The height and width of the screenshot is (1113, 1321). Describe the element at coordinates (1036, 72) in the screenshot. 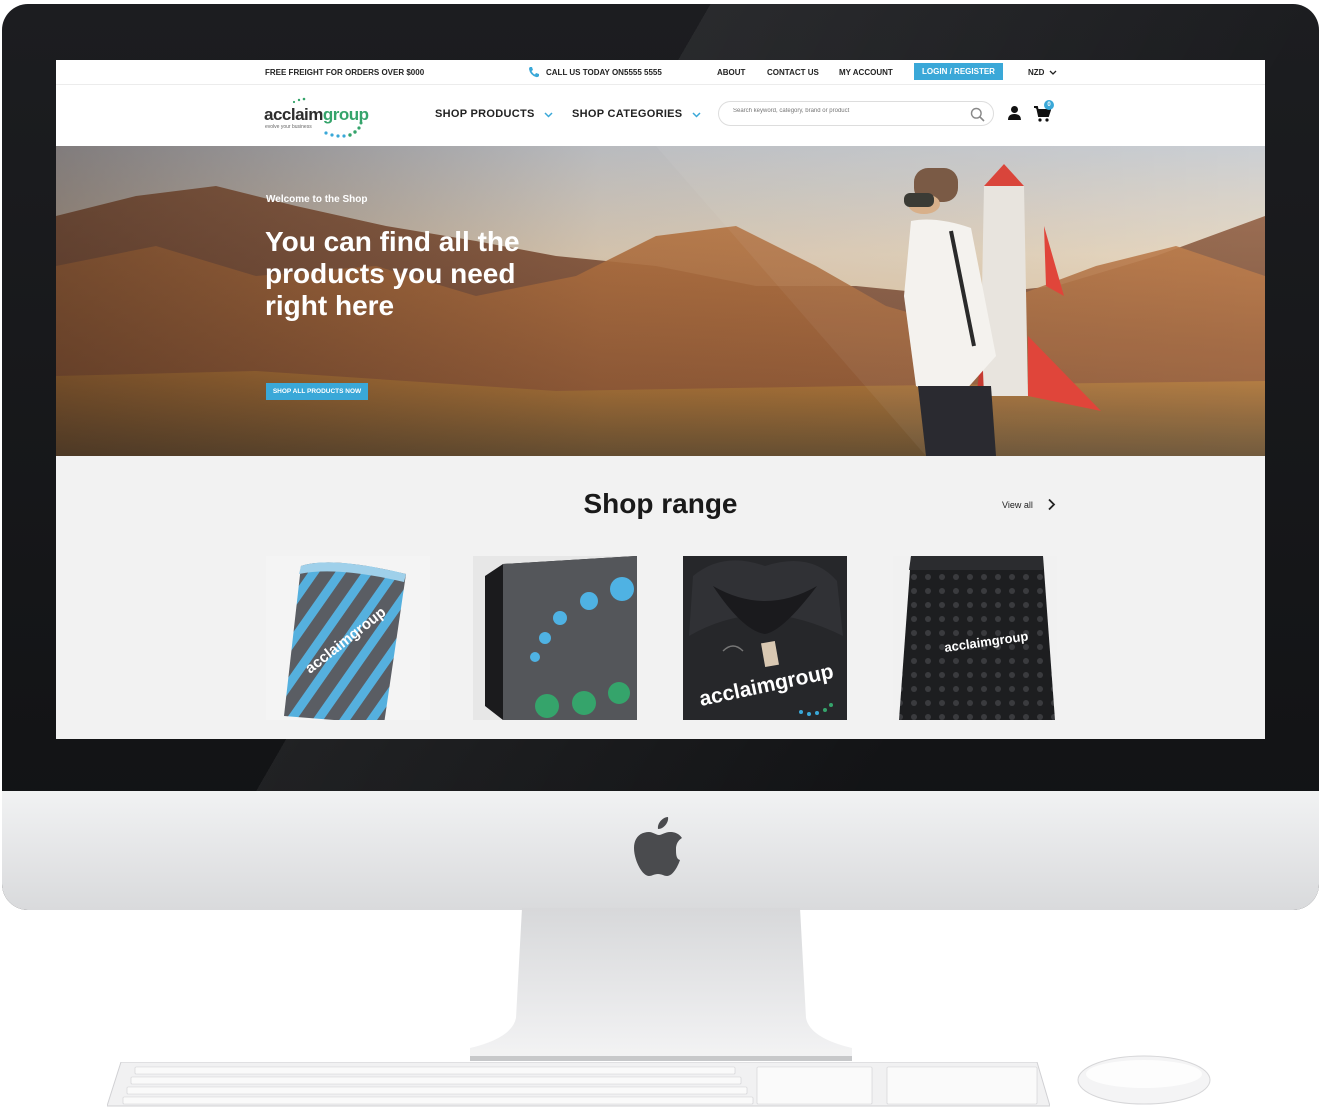

I see `currency-value: NZD` at that location.